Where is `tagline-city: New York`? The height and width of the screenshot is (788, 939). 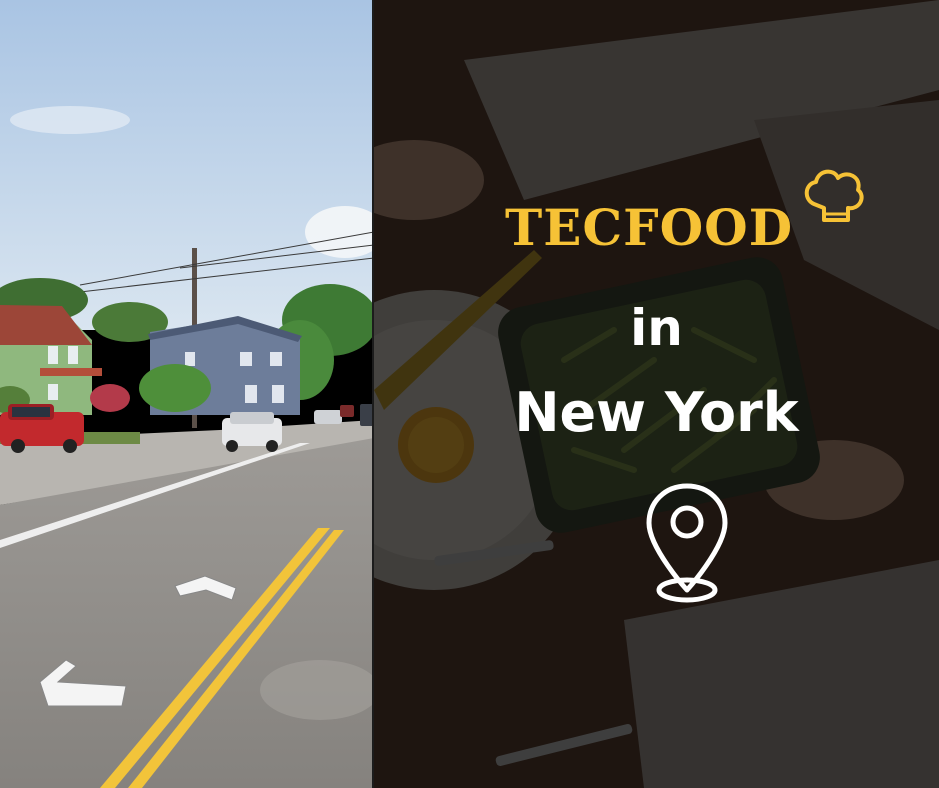 tagline-city: New York is located at coordinates (656, 412).